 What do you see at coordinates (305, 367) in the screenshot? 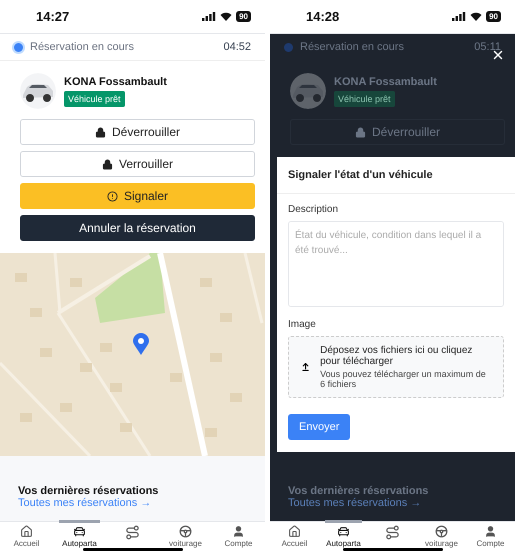
I see `upload-icon` at bounding box center [305, 367].